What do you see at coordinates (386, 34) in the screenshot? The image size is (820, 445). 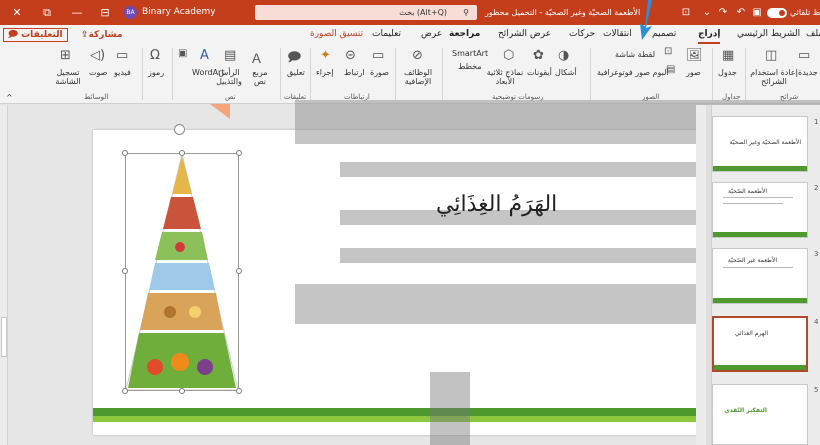 I see `tab-help: تعليمات` at bounding box center [386, 34].